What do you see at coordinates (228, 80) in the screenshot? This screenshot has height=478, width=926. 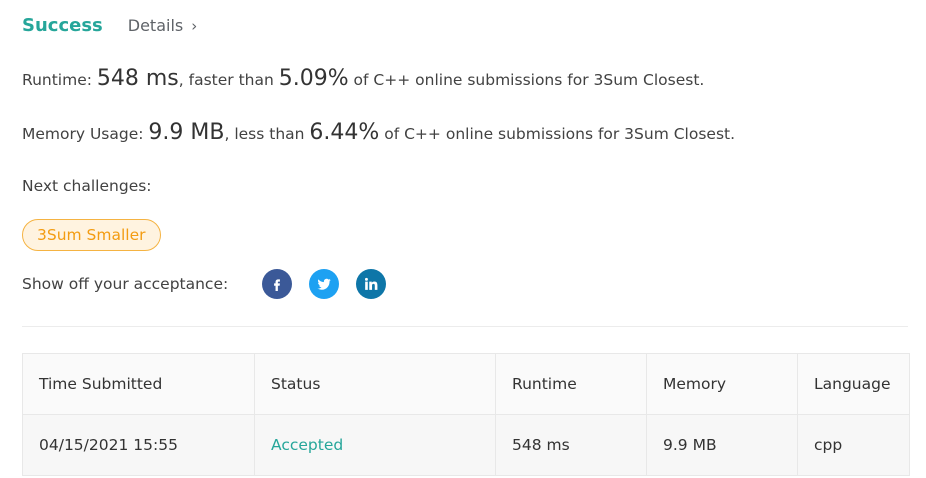 I see `runtime-mid-text: , faster than` at bounding box center [228, 80].